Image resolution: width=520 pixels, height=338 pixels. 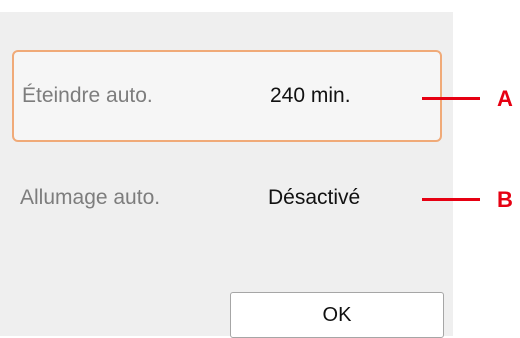 I want to click on callout-line-b, so click(x=451, y=199).